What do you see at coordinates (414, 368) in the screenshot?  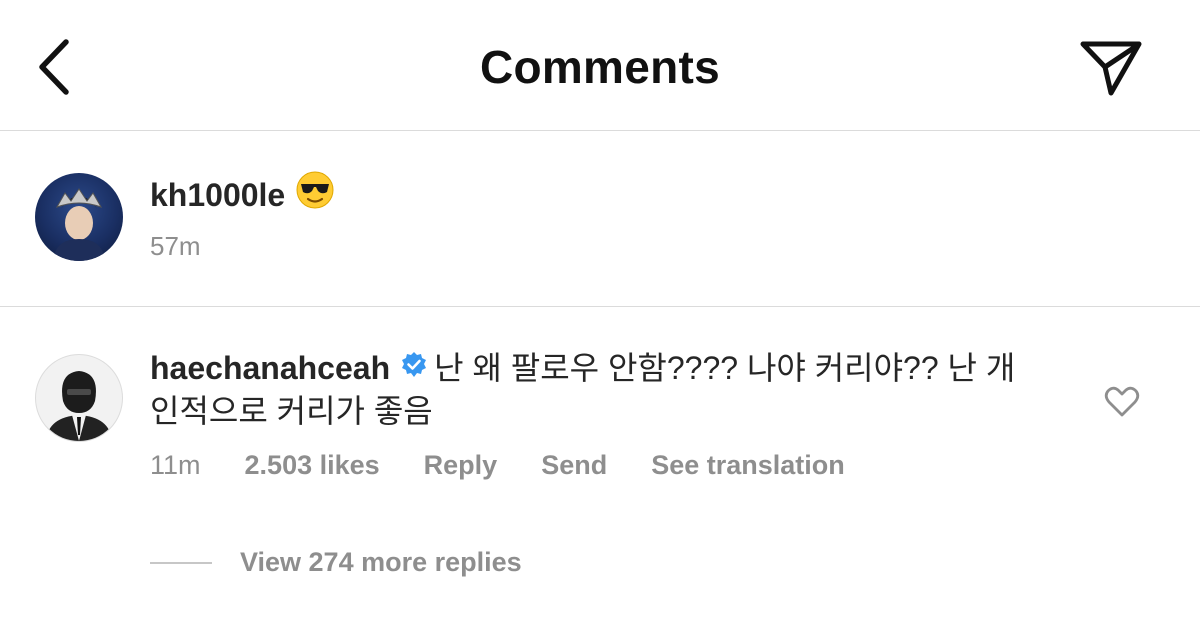 I see `verified-badge-icon` at bounding box center [414, 368].